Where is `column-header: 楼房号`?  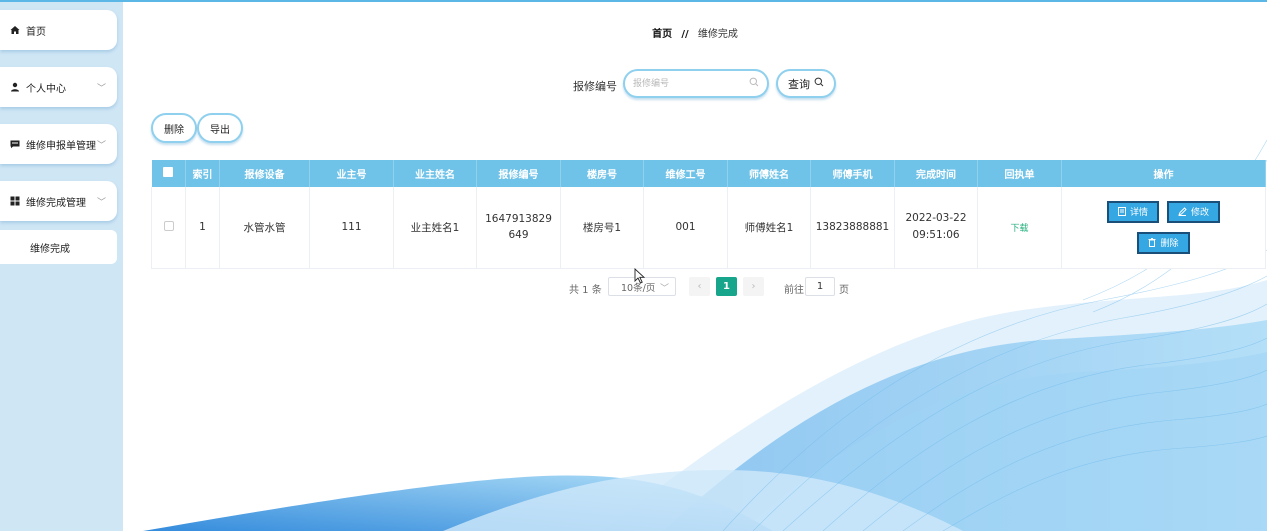 column-header: 楼房号 is located at coordinates (602, 173).